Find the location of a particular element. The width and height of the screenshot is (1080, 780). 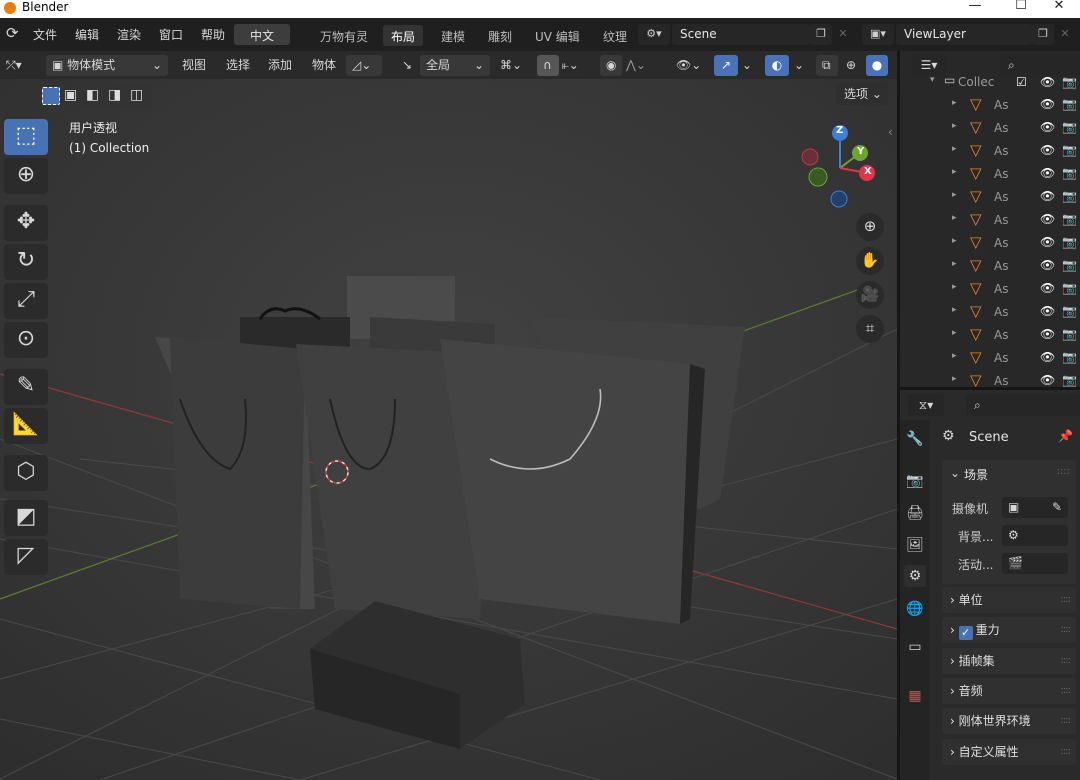

properties-editor-type-icon: ⧖▾ is located at coordinates (926, 405).